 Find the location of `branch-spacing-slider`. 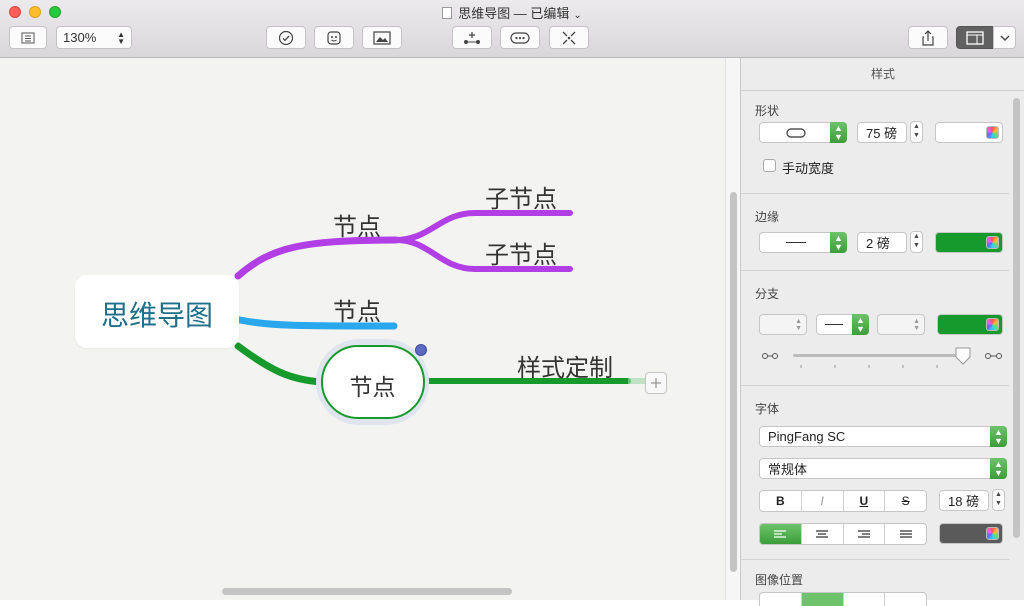

branch-spacing-slider is located at coordinates (875, 357).